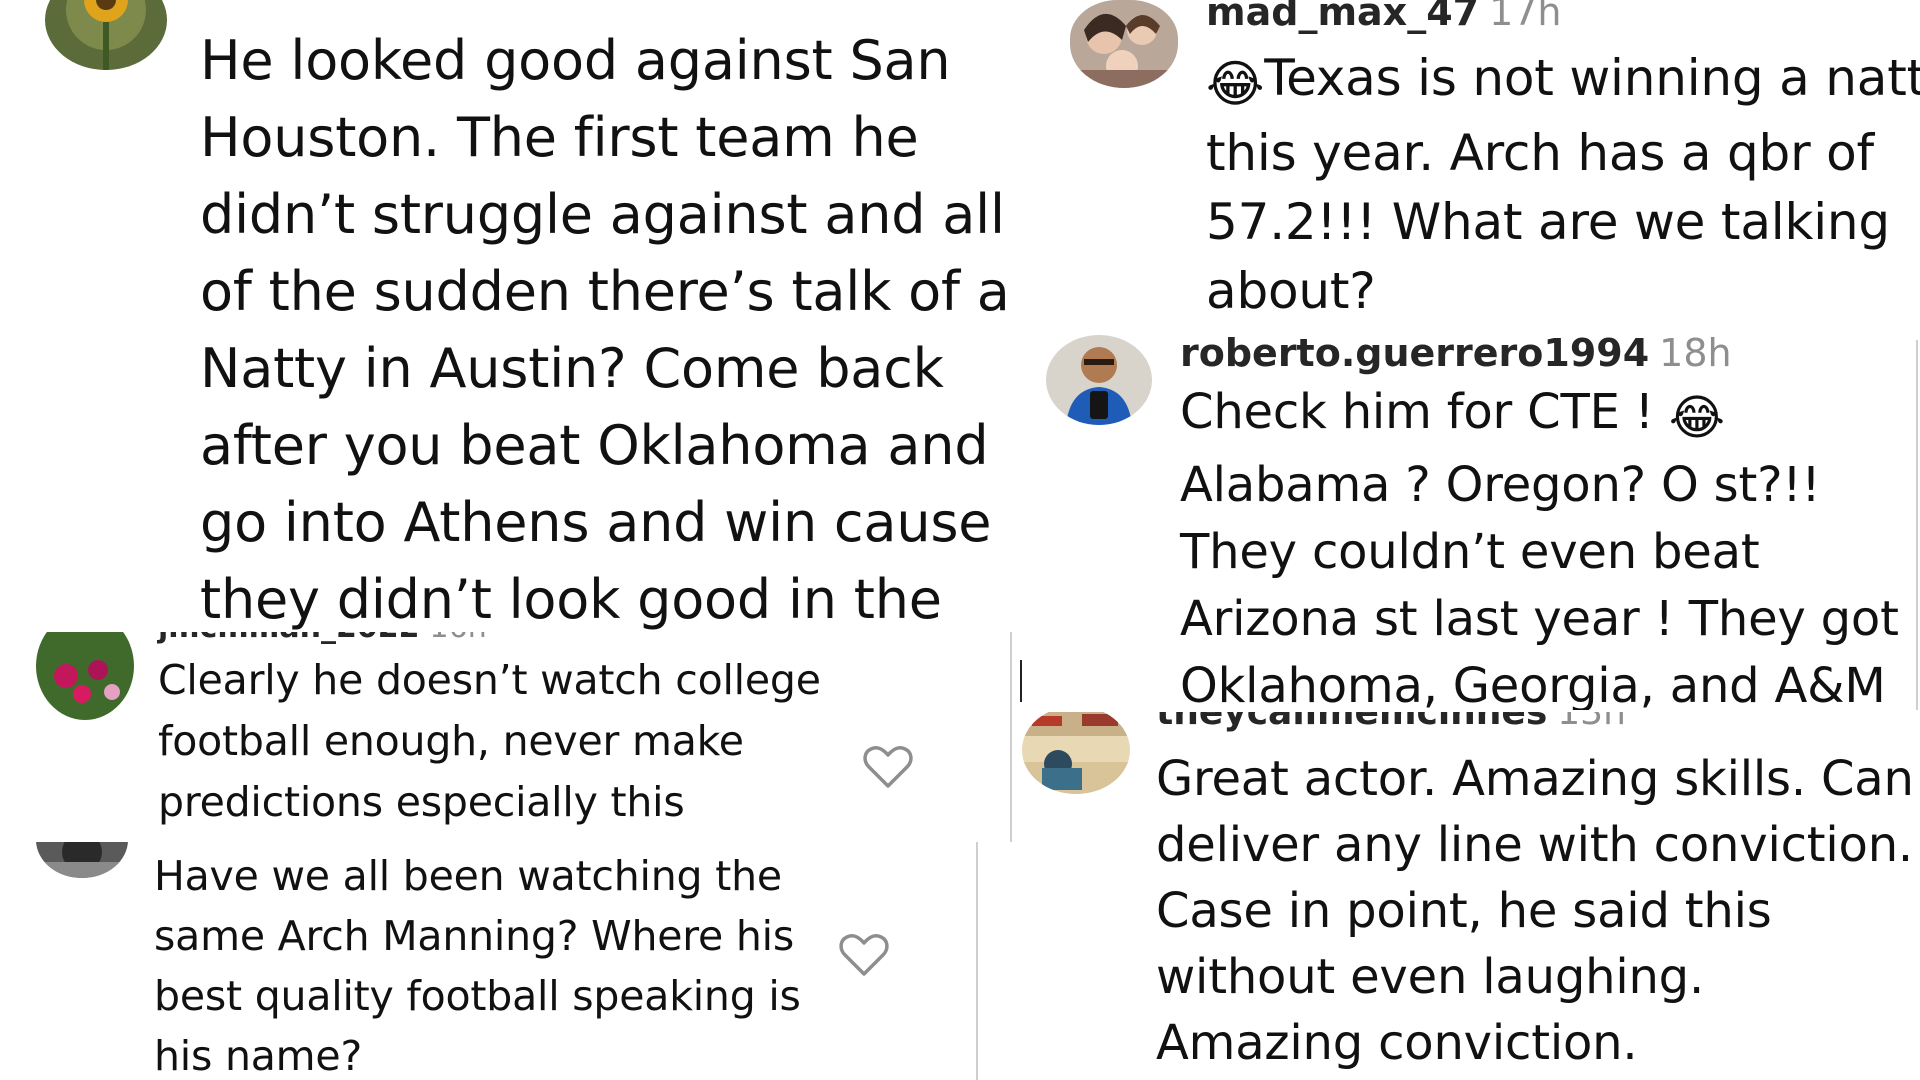 Image resolution: width=1920 pixels, height=1080 pixels. Describe the element at coordinates (1525, 17) in the screenshot. I see `comment-timestamp: 17h` at that location.